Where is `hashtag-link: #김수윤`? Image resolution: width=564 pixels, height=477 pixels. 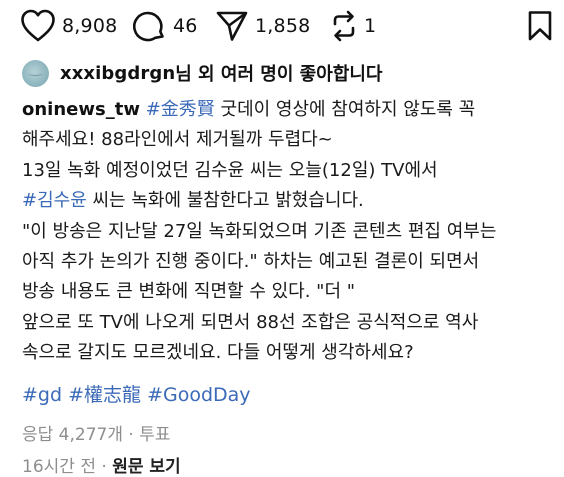 hashtag-link: #김수윤 is located at coordinates (54, 200).